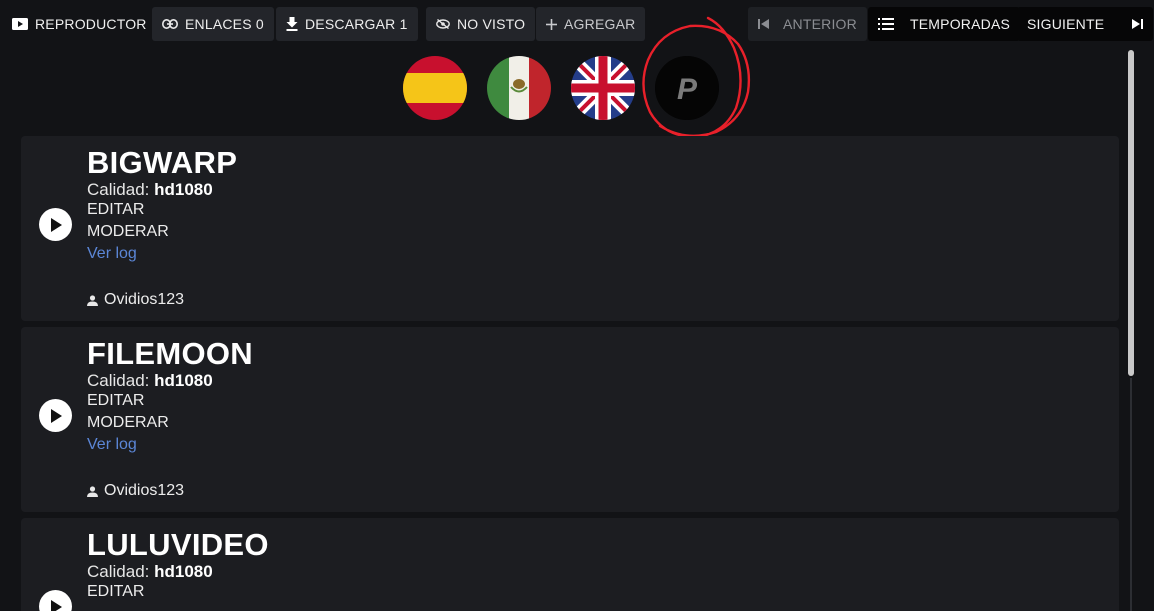 This screenshot has height=611, width=1154. What do you see at coordinates (551, 24) in the screenshot?
I see `plus-icon` at bounding box center [551, 24].